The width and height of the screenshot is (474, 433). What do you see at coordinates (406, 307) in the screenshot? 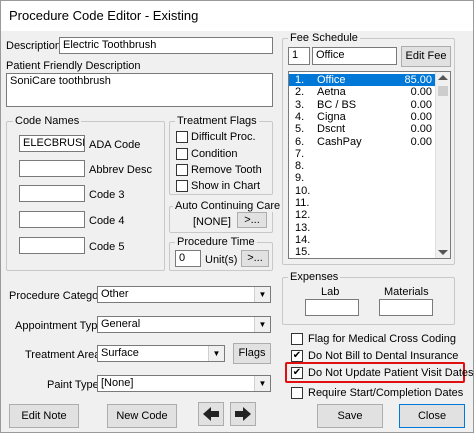
I see `materials-input` at bounding box center [406, 307].